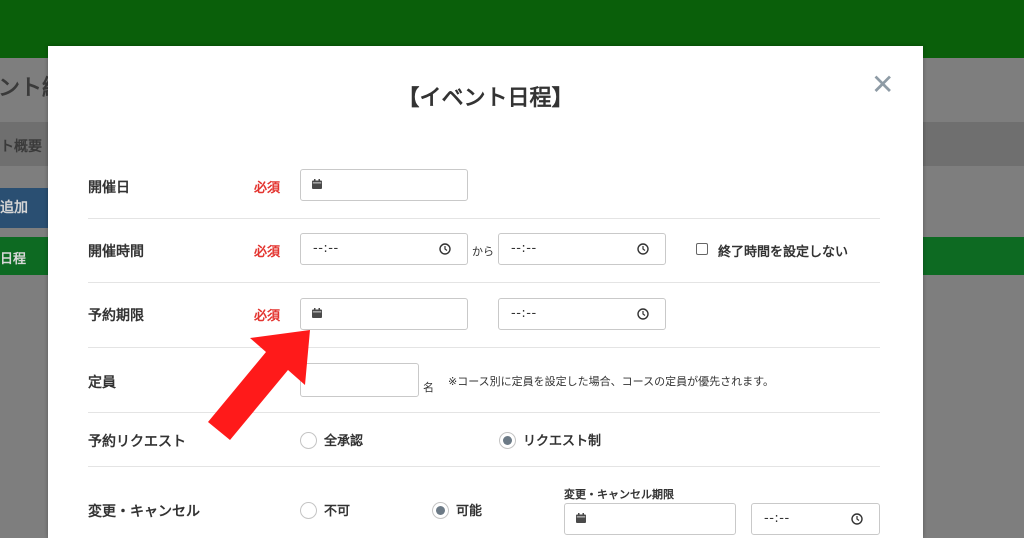 The height and width of the screenshot is (538, 1024). I want to click on date-label: 開催日, so click(109, 188).